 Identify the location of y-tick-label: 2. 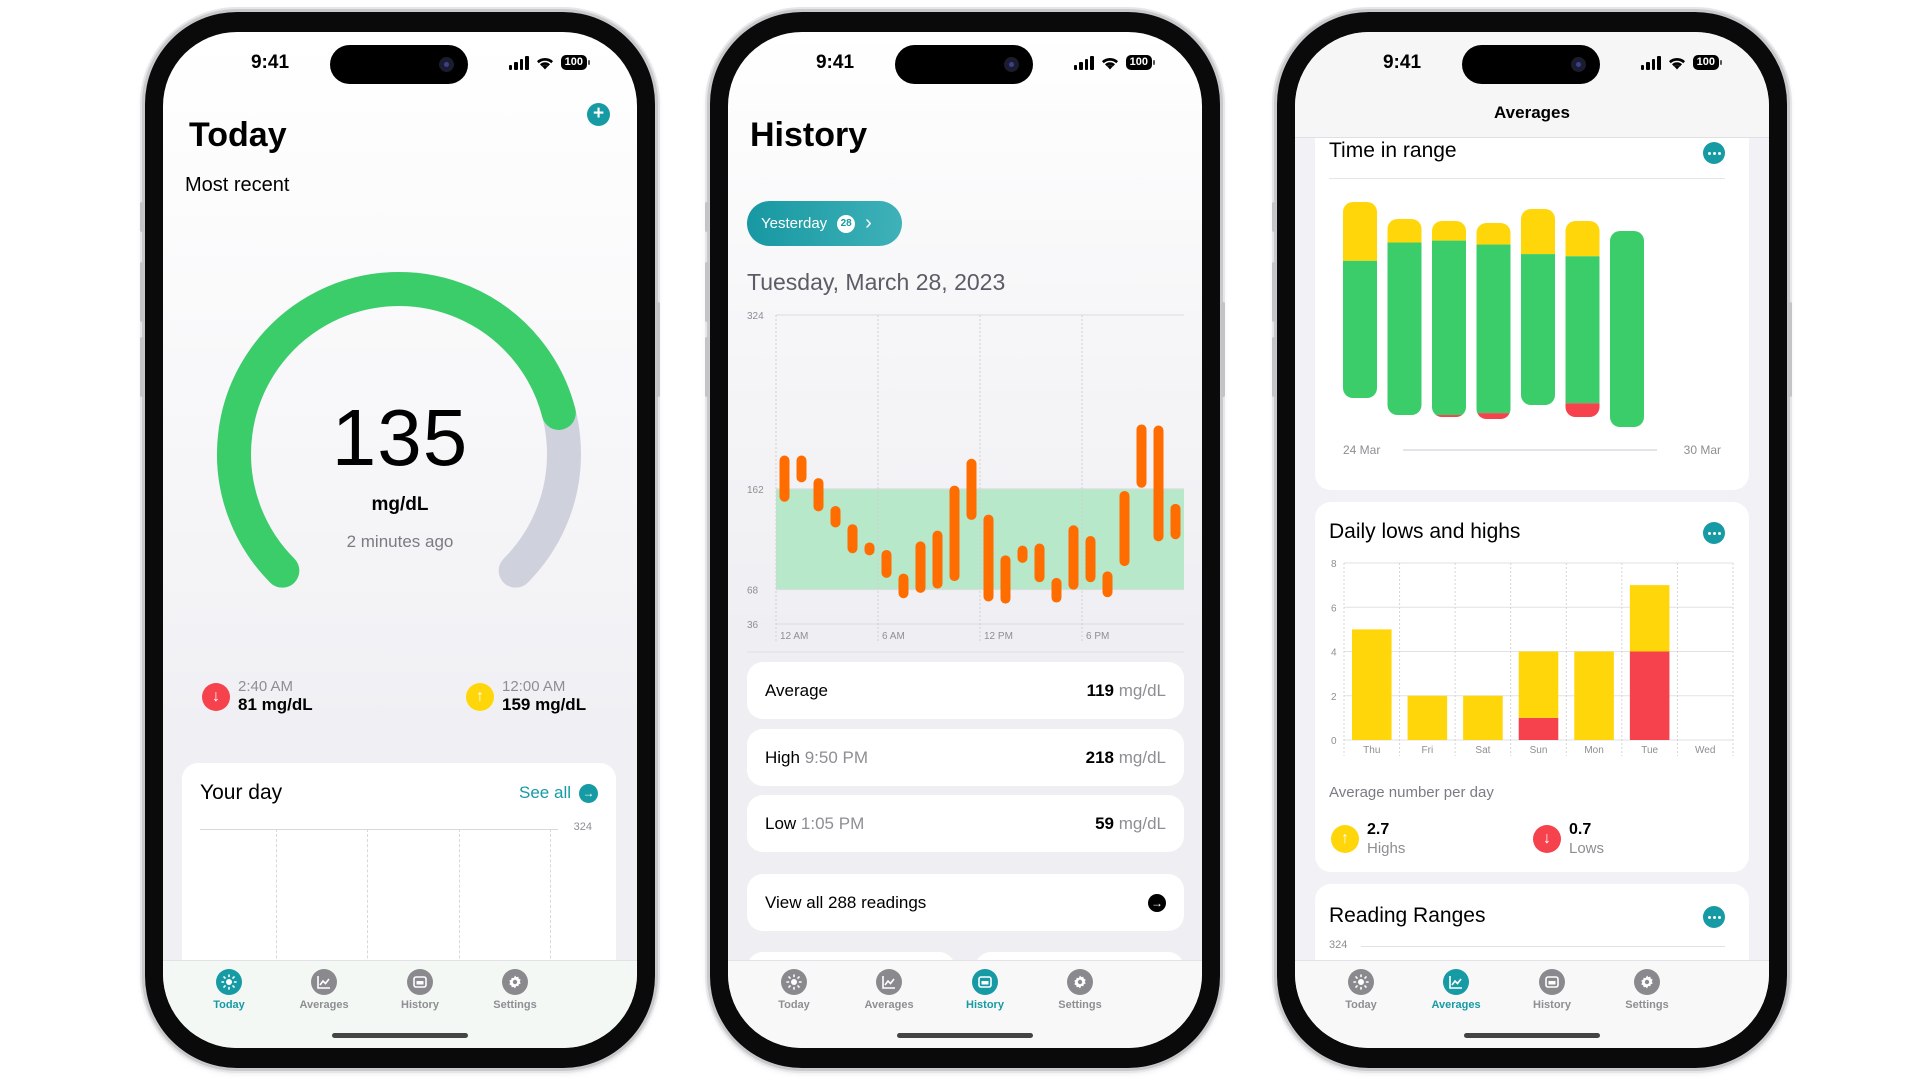
(1334, 697).